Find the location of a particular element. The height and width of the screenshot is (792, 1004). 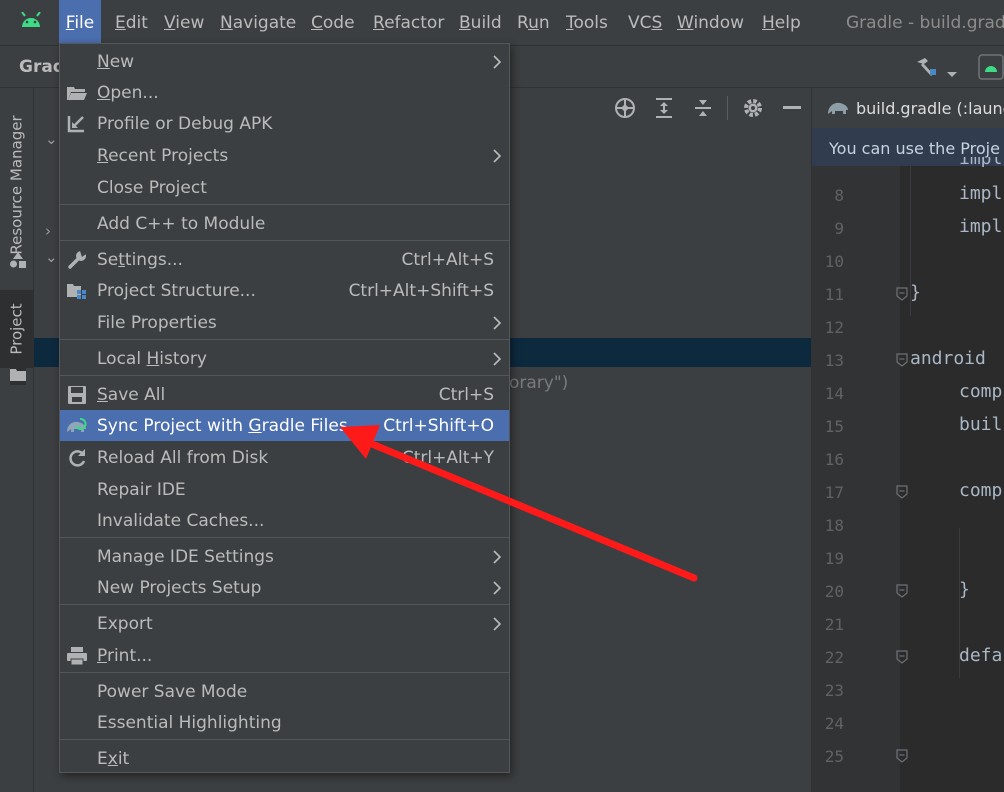

annotation-arrow is located at coordinates (519, 503).